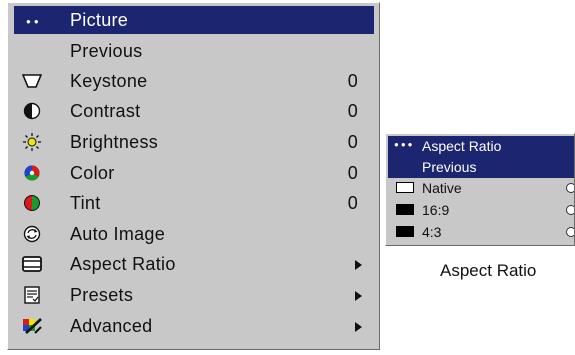 The height and width of the screenshot is (355, 575). Describe the element at coordinates (432, 232) in the screenshot. I see `submenu-item-label: 4:3` at that location.